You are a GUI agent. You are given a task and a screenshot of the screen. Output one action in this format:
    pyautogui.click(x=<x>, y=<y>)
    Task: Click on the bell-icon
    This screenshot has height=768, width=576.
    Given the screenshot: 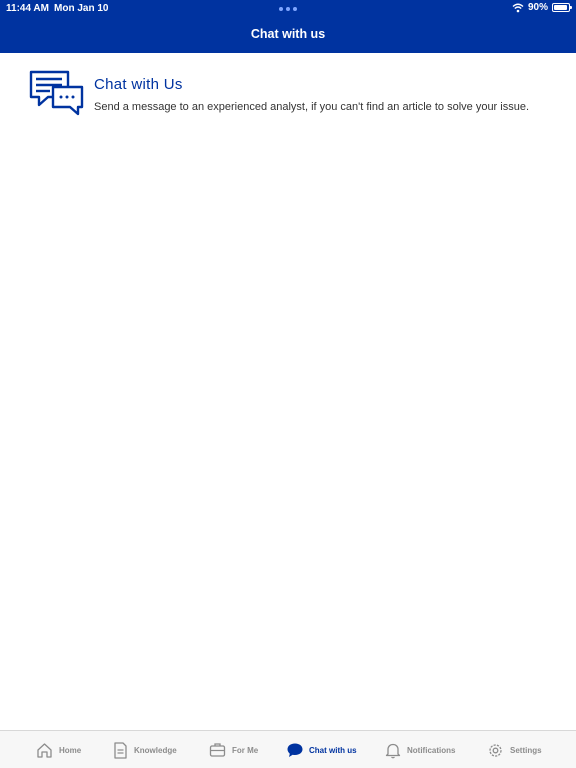 What is the action you would take?
    pyautogui.click(x=393, y=750)
    